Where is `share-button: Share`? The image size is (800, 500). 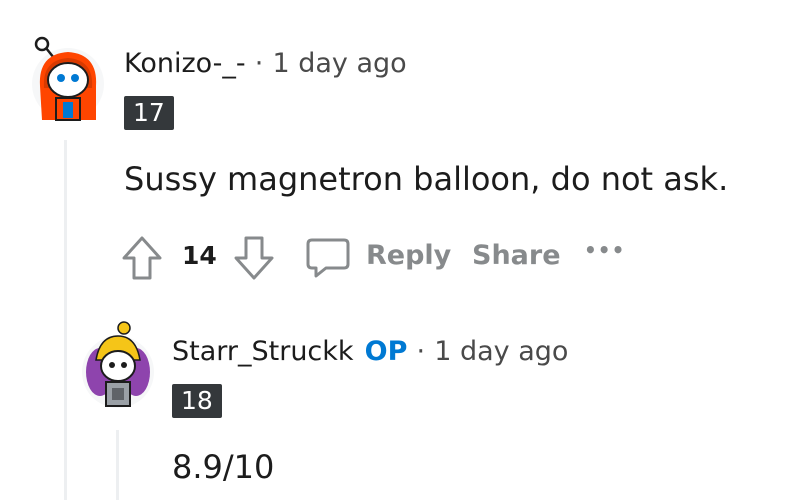 share-button: Share is located at coordinates (516, 255).